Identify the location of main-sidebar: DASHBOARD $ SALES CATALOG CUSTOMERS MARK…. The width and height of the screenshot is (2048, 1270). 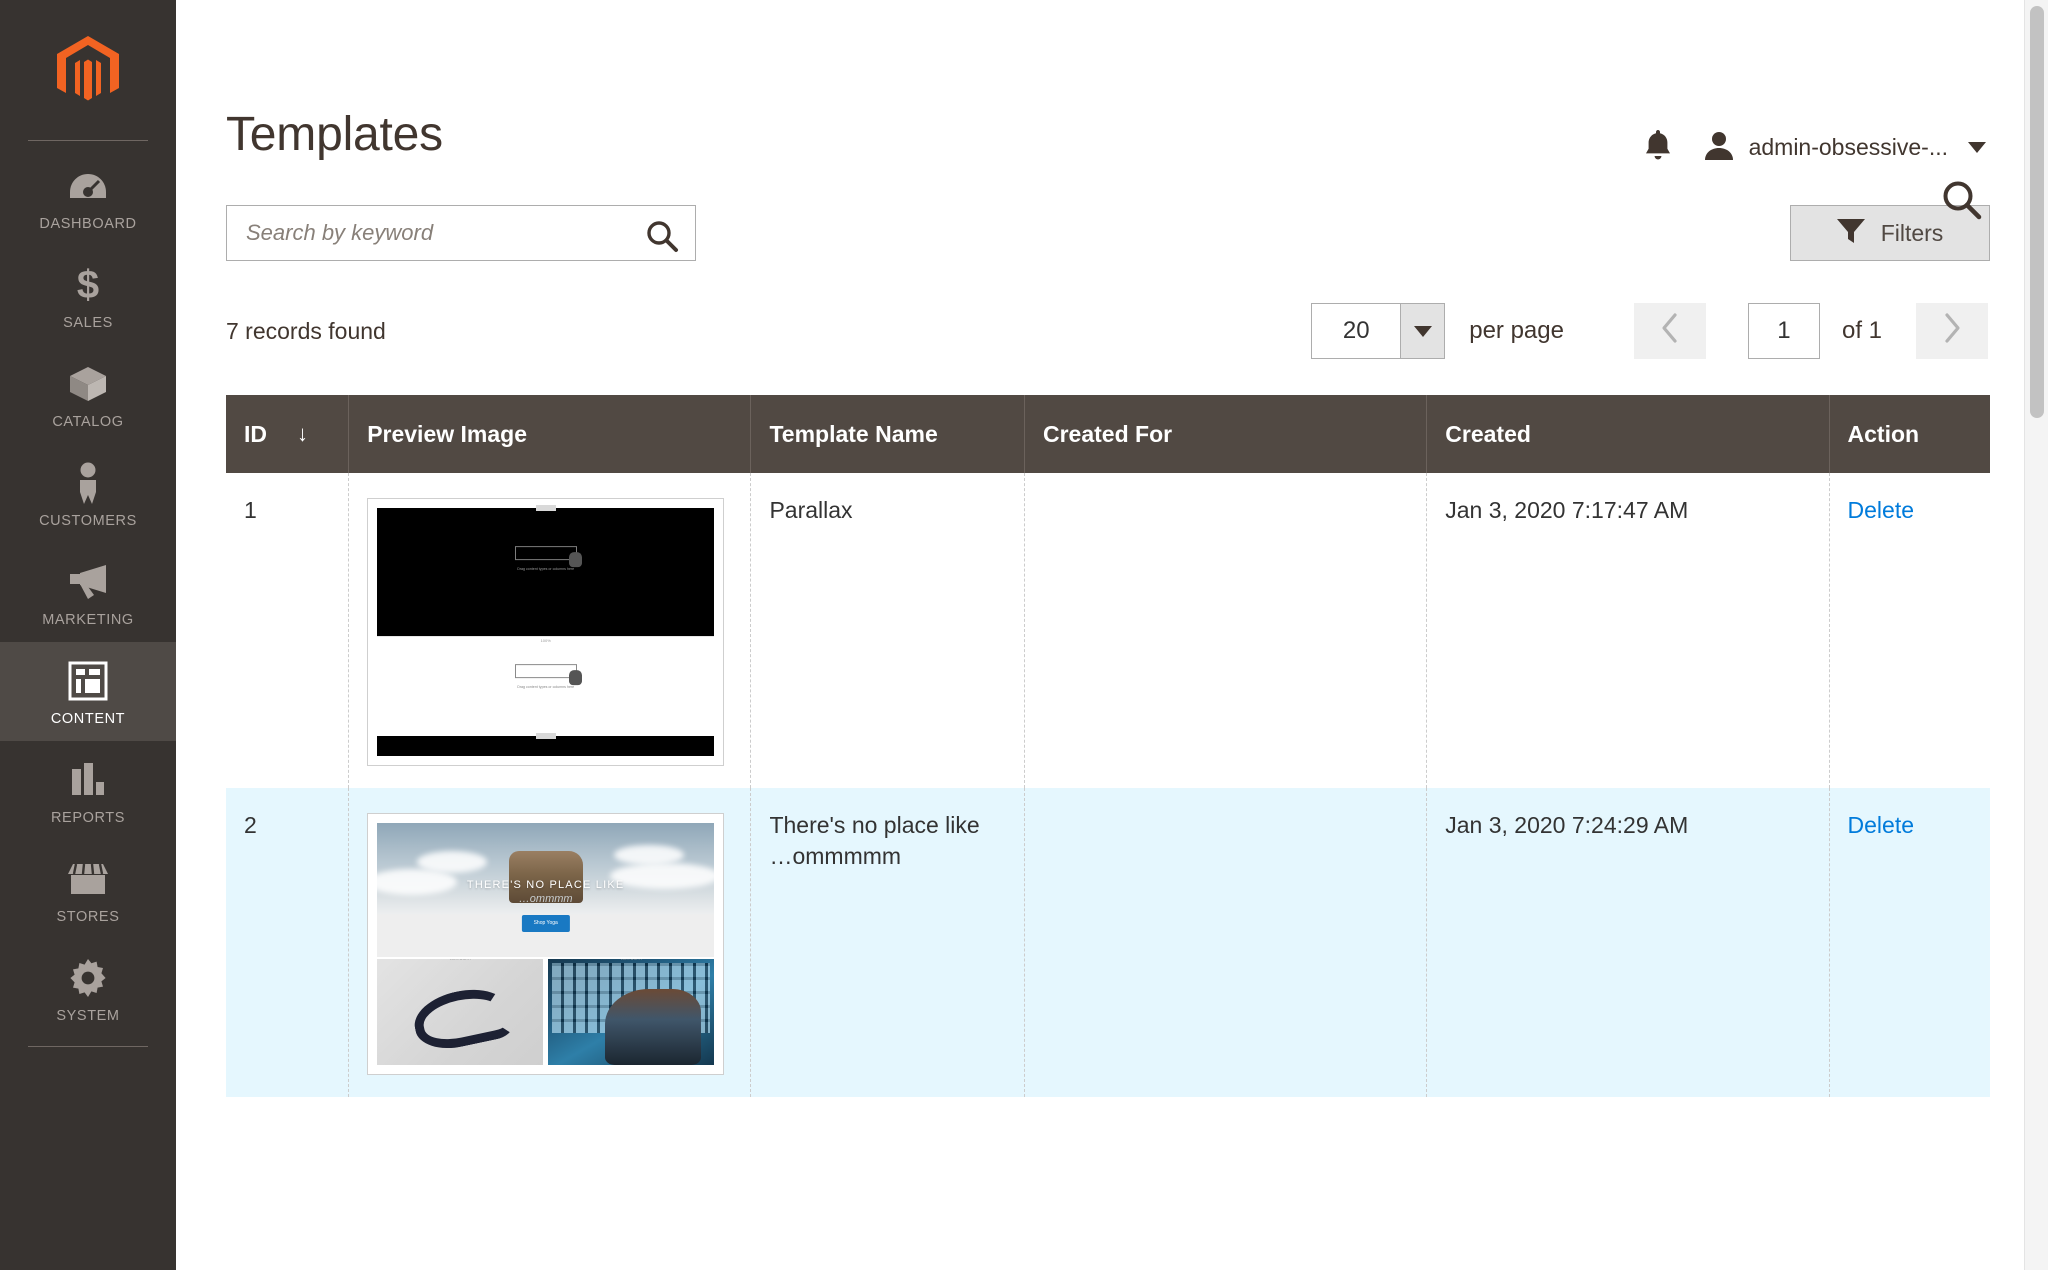
(88, 635).